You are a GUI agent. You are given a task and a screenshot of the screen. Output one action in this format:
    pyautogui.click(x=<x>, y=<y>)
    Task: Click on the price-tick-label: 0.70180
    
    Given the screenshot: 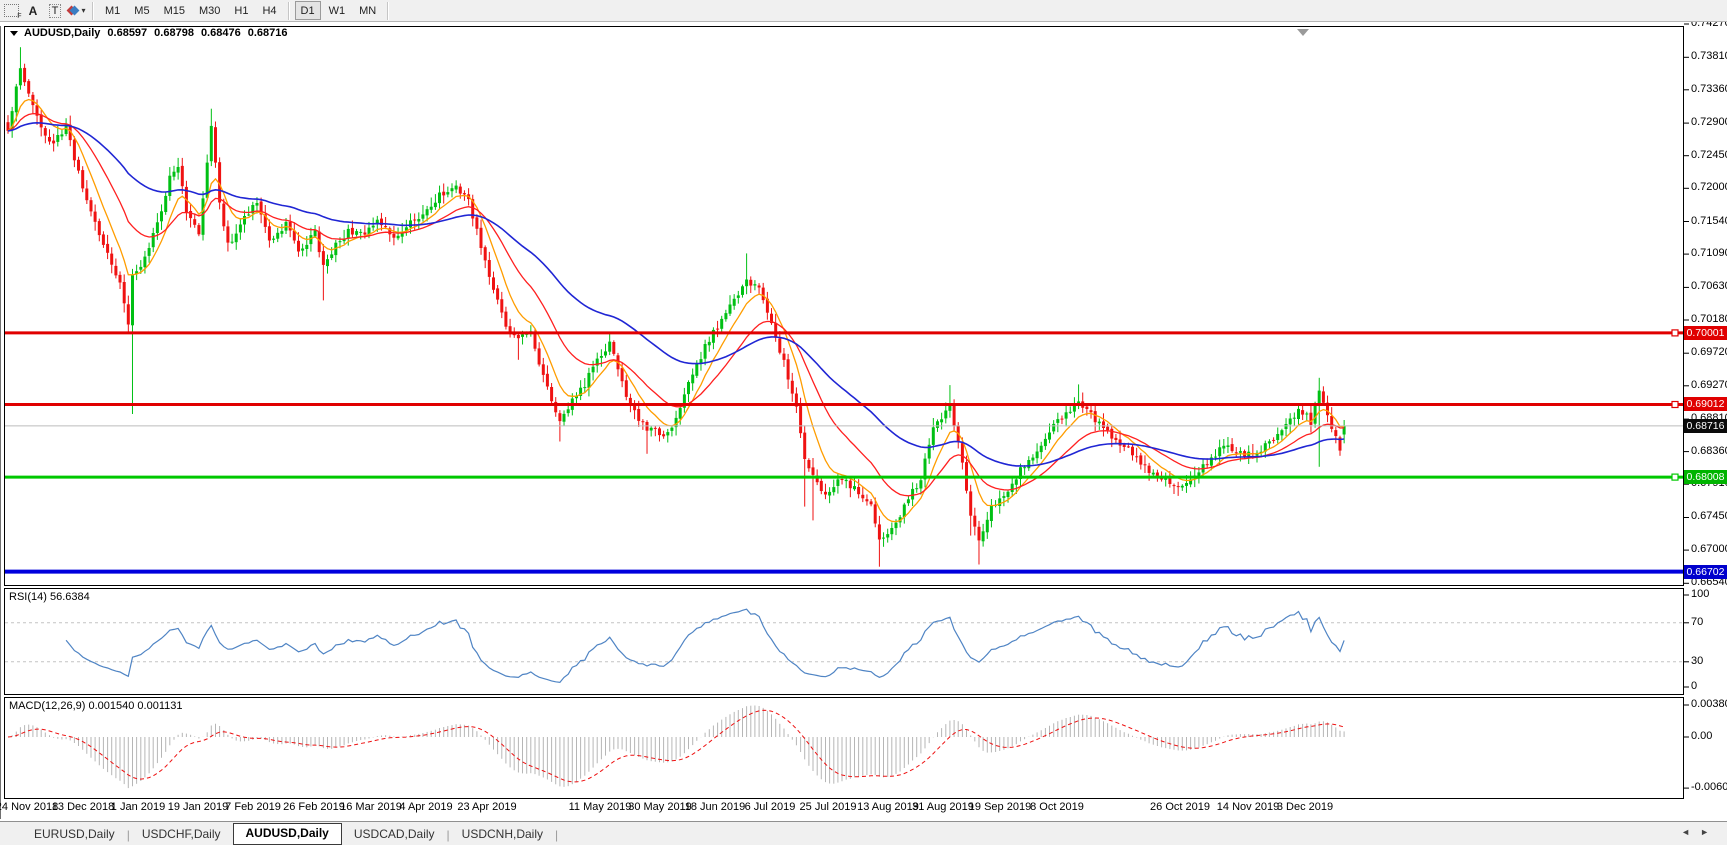 What is the action you would take?
    pyautogui.click(x=1709, y=318)
    